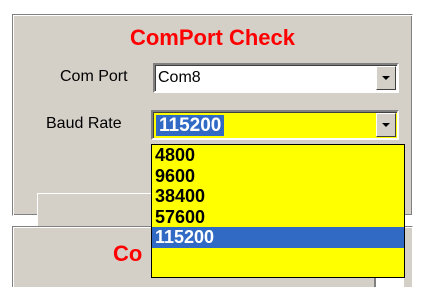 The height and width of the screenshot is (287, 421). Describe the element at coordinates (190, 125) in the screenshot. I see `baud-rate-value: 115200` at that location.